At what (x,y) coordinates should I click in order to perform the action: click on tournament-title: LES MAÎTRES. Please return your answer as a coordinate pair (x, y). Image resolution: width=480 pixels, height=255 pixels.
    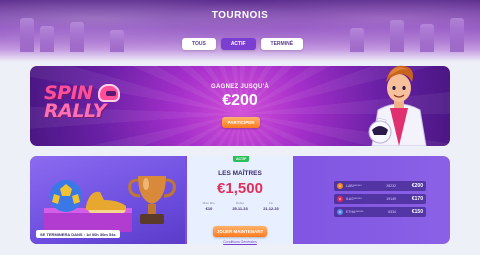
    Looking at the image, I should click on (240, 173).